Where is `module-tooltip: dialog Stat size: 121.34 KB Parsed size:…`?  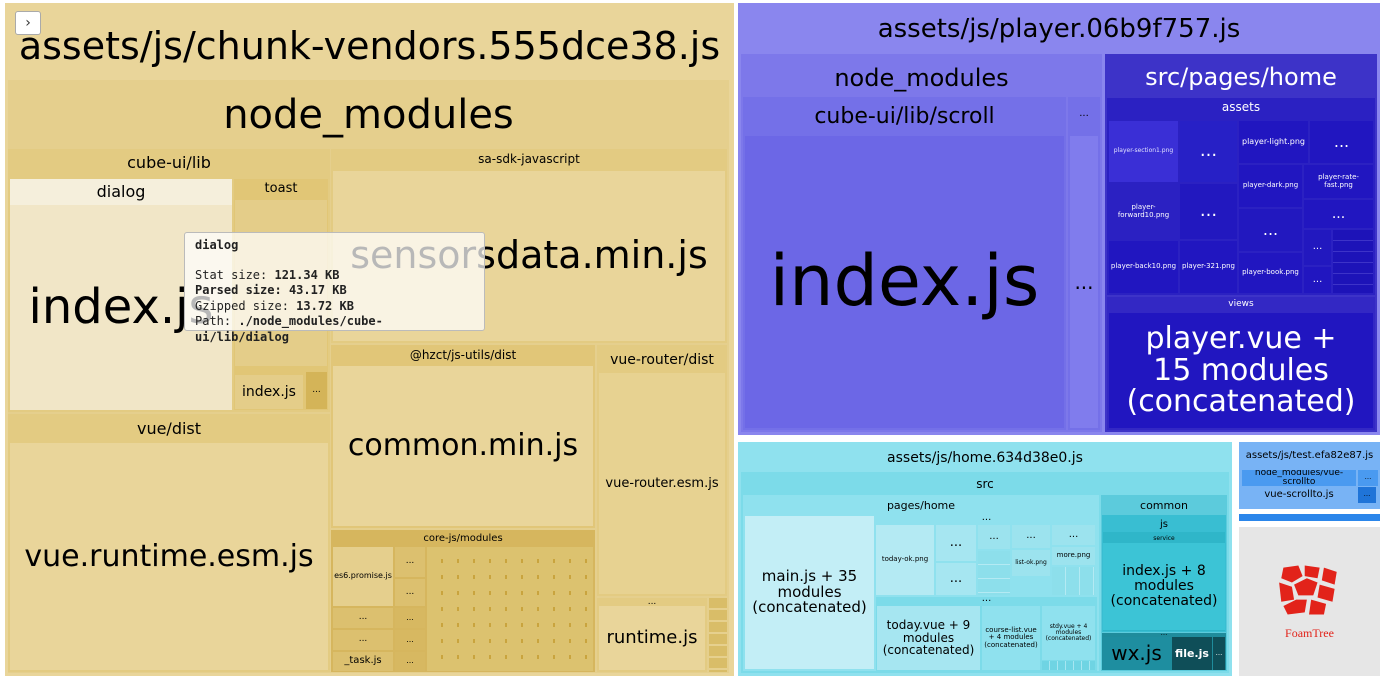
module-tooltip: dialog Stat size: 121.34 KB Parsed size:… is located at coordinates (334, 288).